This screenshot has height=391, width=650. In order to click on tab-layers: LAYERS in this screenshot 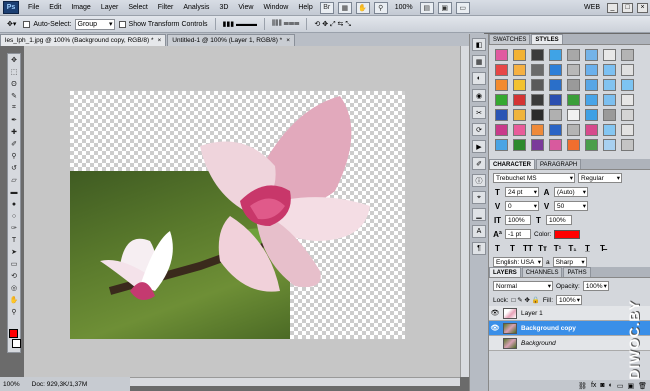, I will do `click(505, 272)`.